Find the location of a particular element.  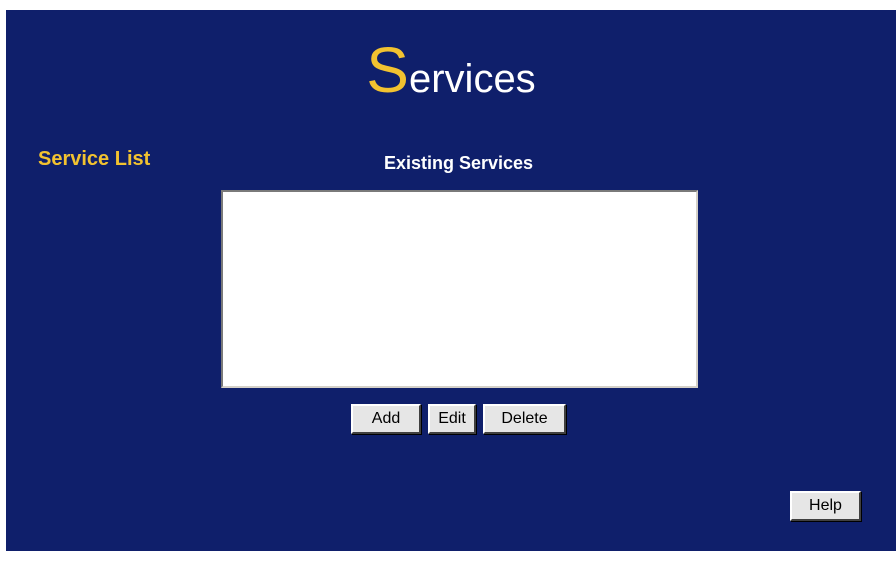

page-title-rest: ervices is located at coordinates (472, 79).